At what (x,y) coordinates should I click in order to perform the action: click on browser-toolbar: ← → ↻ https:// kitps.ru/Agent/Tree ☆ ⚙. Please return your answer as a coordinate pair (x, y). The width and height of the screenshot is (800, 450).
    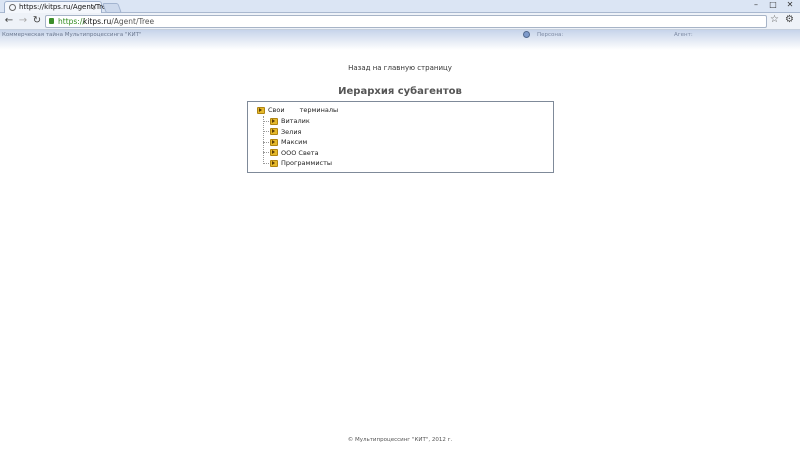
    Looking at the image, I should click on (400, 21).